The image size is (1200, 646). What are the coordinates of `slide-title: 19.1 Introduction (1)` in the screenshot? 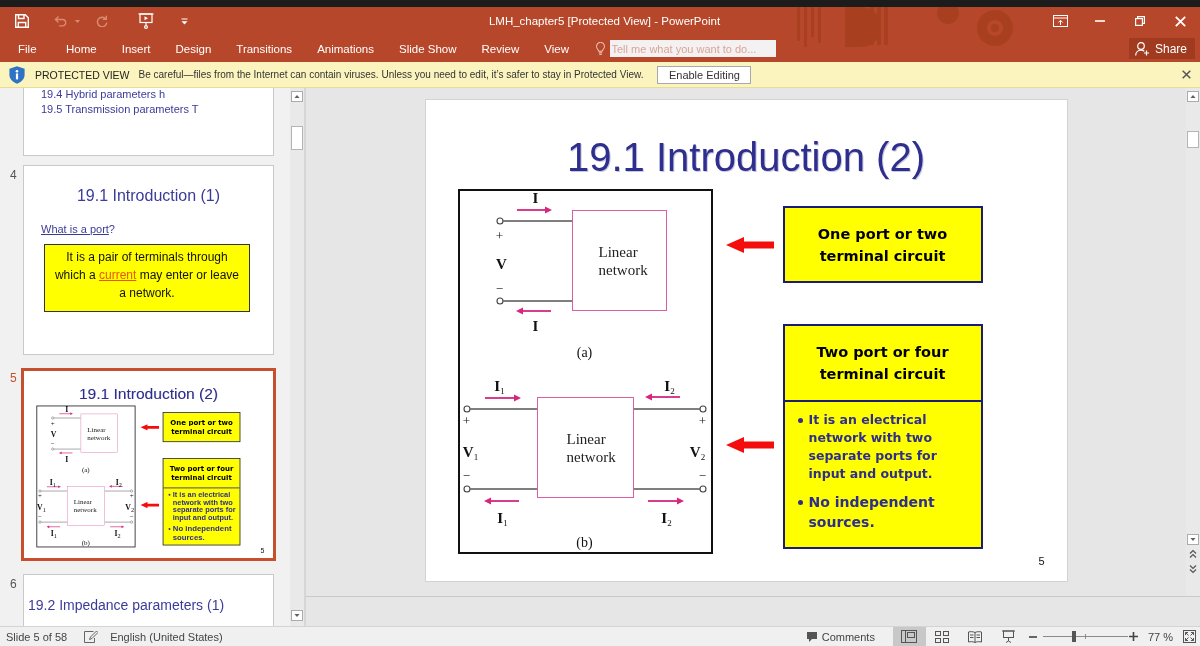 It's located at (148, 196).